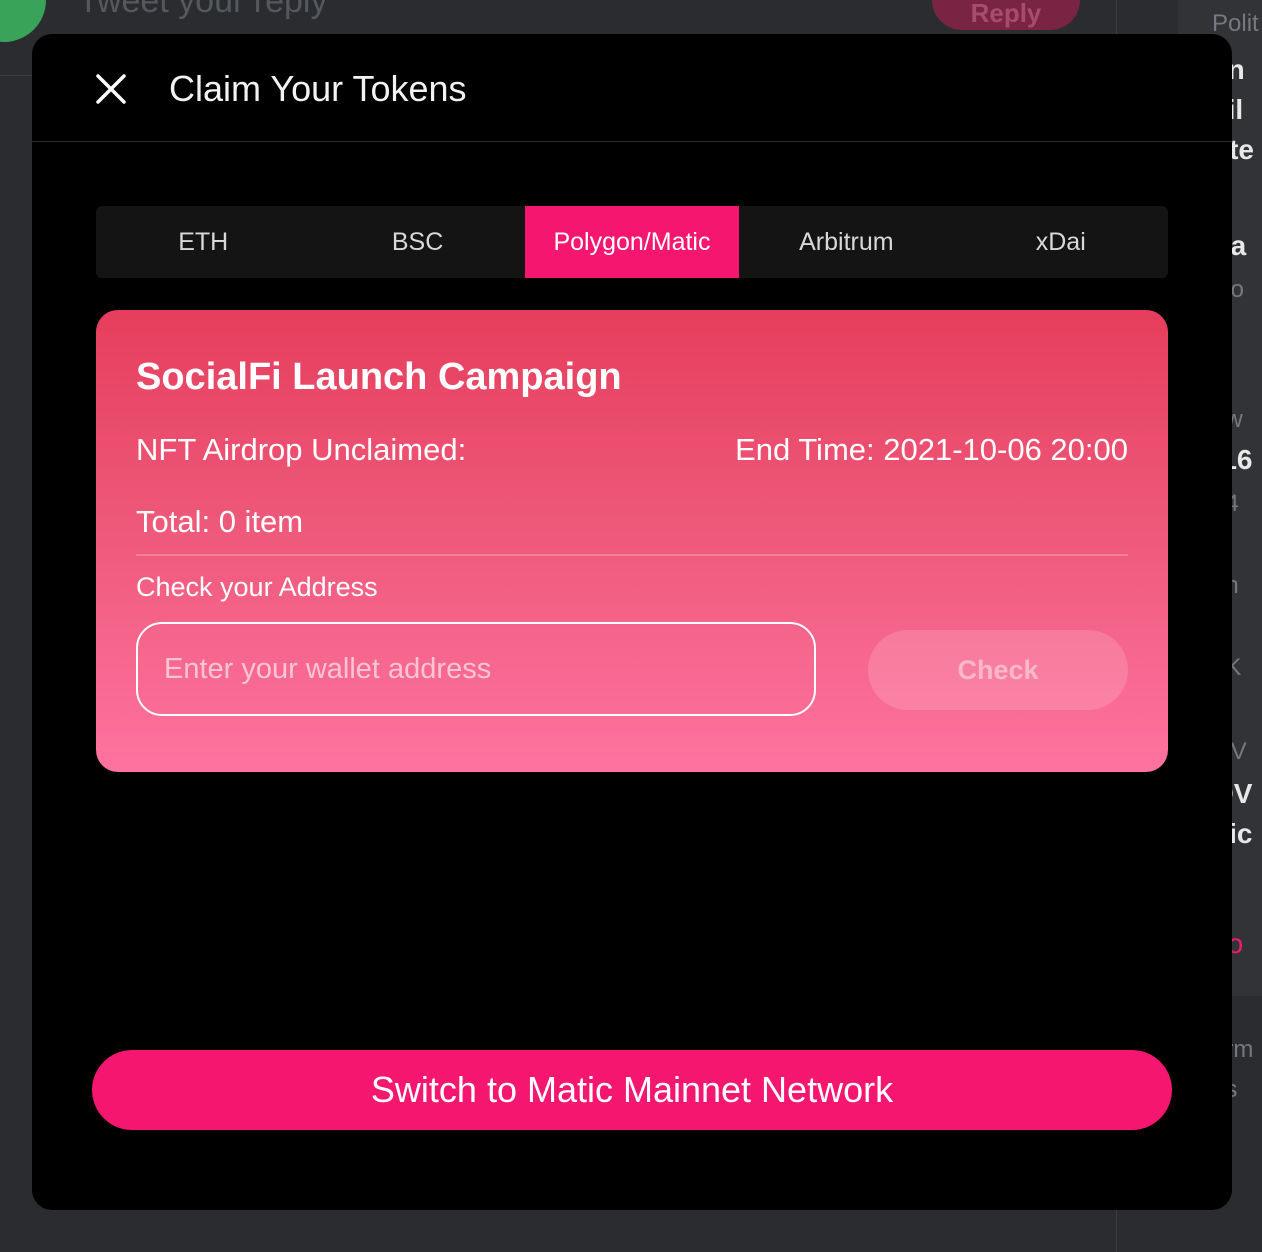 This screenshot has height=1252, width=1262. Describe the element at coordinates (379, 377) in the screenshot. I see `campaign-title: SocialFi Launch Campaign` at that location.